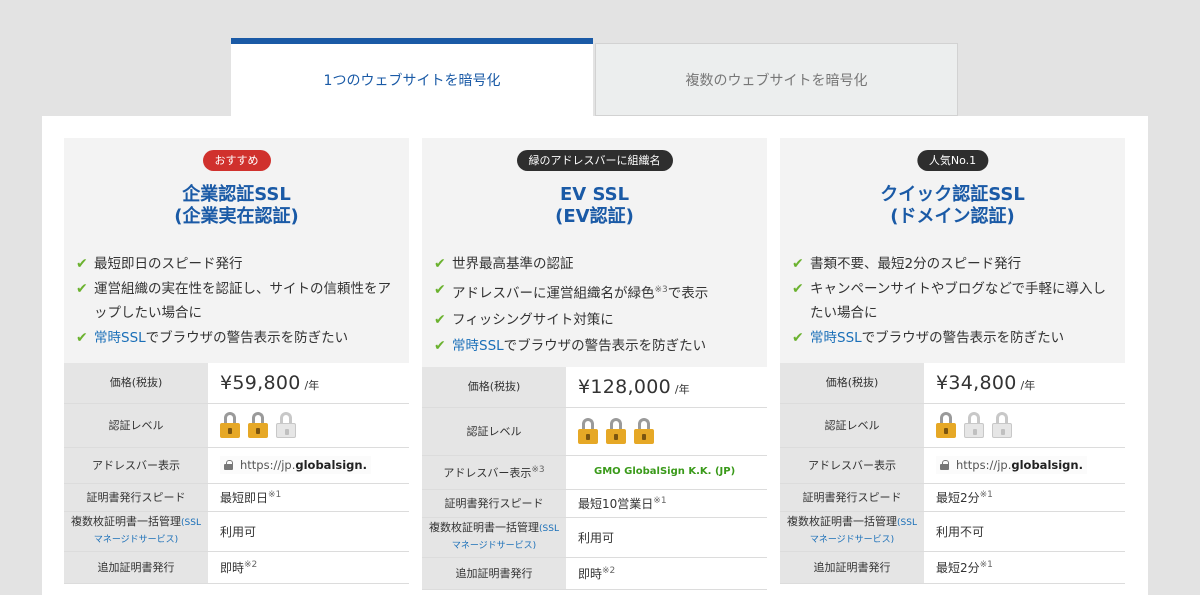 This screenshot has height=595, width=1200. Describe the element at coordinates (494, 472) in the screenshot. I see `address-label: アドレスバー表示※3` at that location.